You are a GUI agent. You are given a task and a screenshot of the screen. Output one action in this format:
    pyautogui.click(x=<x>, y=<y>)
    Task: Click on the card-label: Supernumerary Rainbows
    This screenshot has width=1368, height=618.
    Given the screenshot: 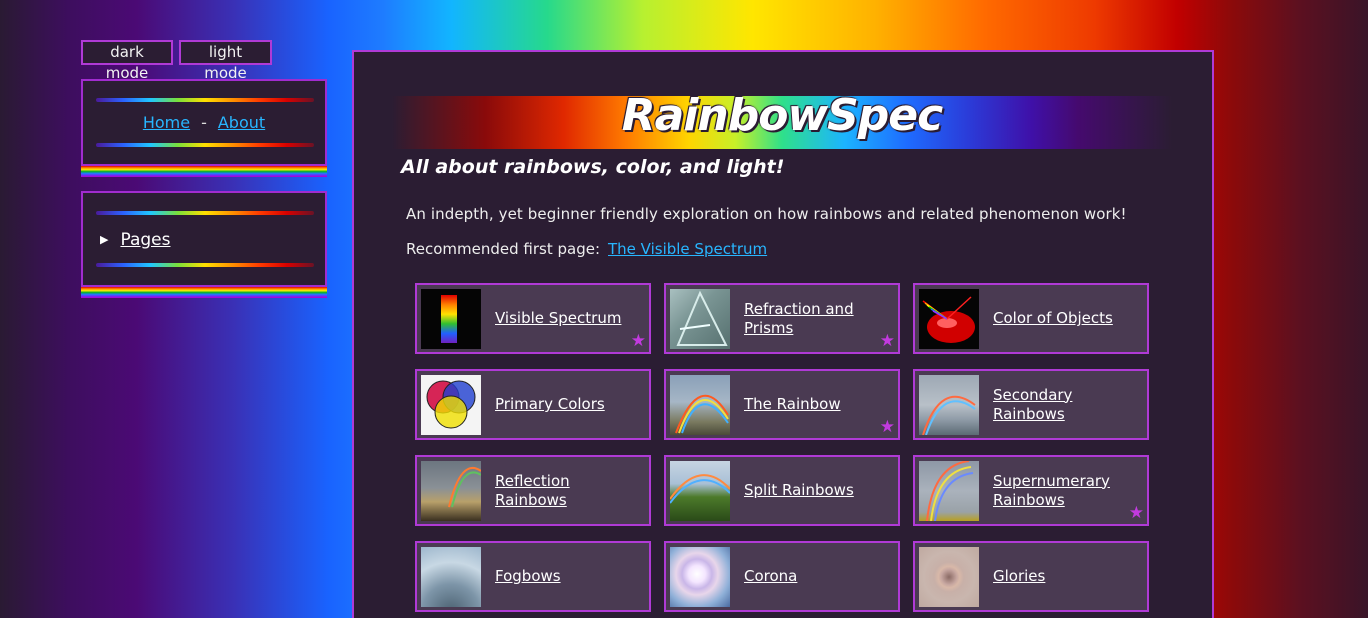 What is the action you would take?
    pyautogui.click(x=1068, y=490)
    